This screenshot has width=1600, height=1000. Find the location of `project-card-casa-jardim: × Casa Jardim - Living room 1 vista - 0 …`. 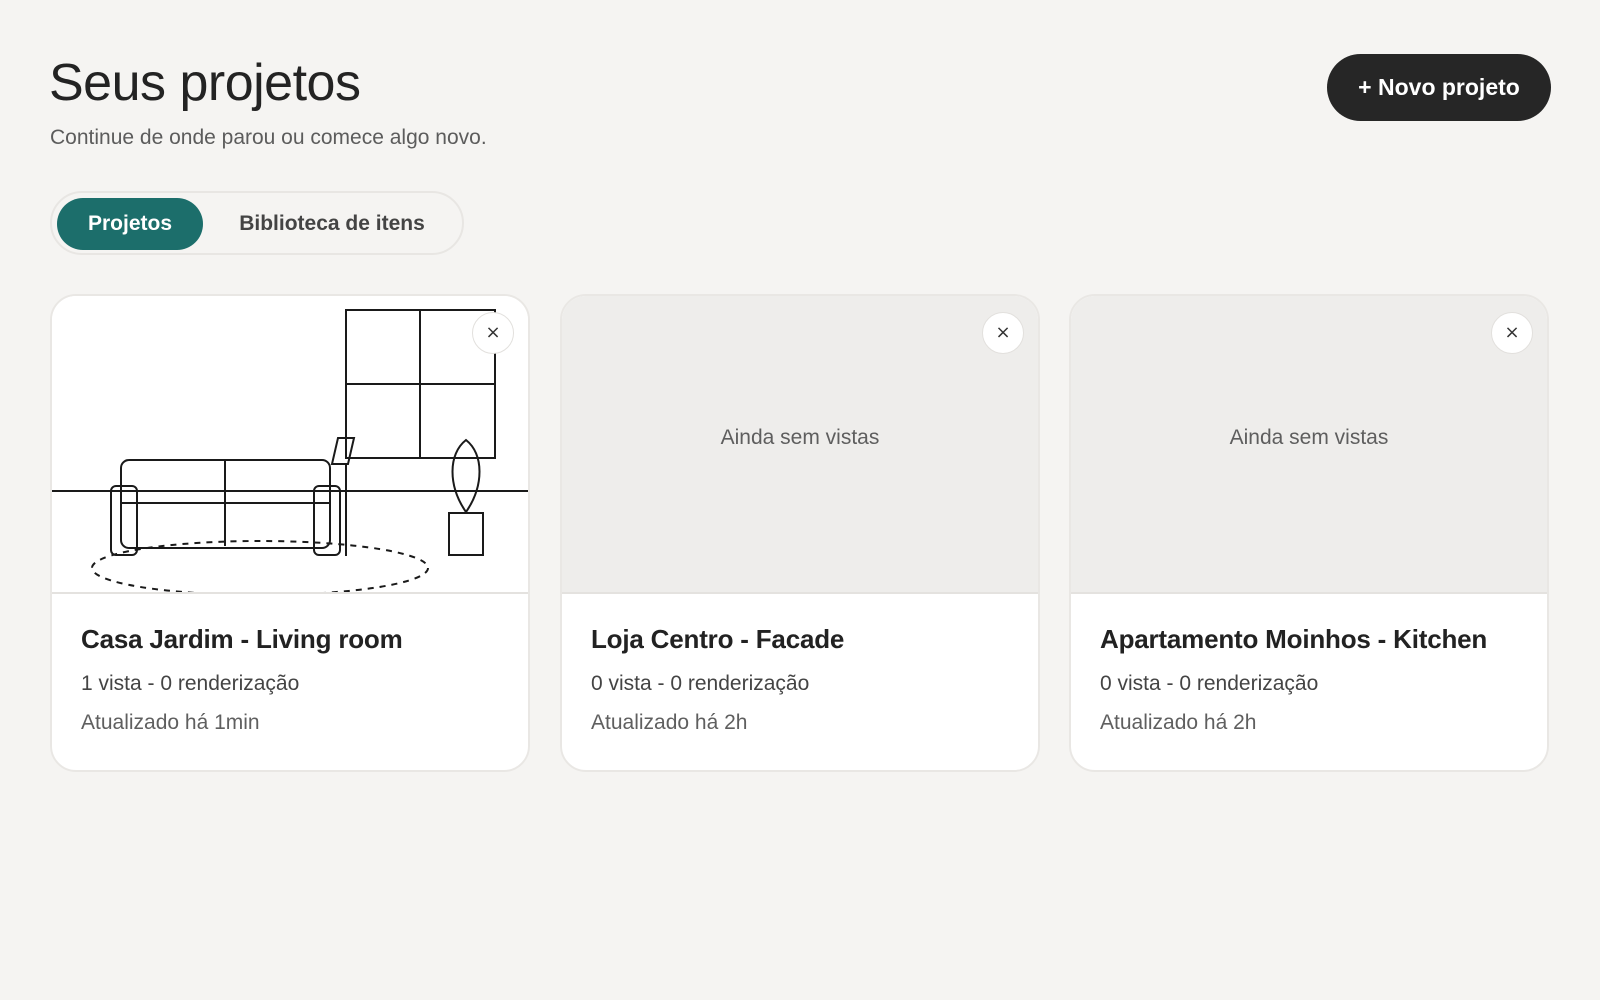

project-card-casa-jardim: × Casa Jardim - Living room 1 vista - 0 … is located at coordinates (290, 533).